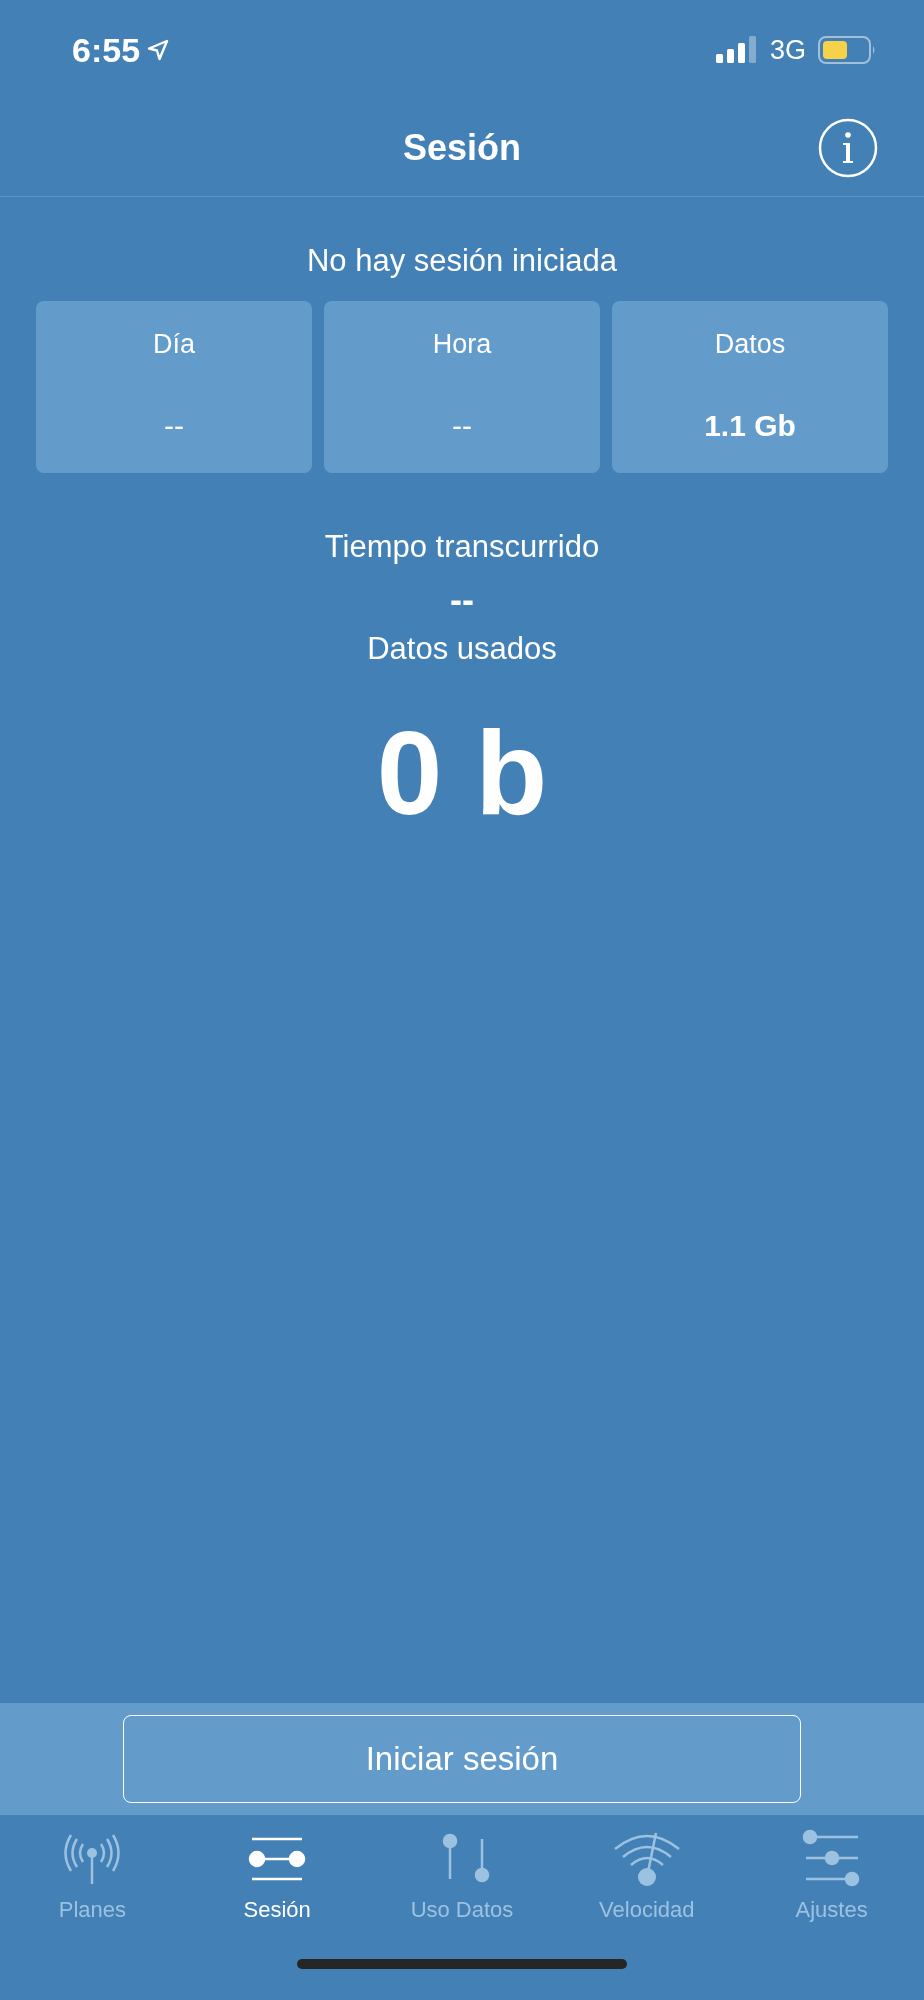 The height and width of the screenshot is (2000, 924). I want to click on card-label: Hora, so click(462, 344).